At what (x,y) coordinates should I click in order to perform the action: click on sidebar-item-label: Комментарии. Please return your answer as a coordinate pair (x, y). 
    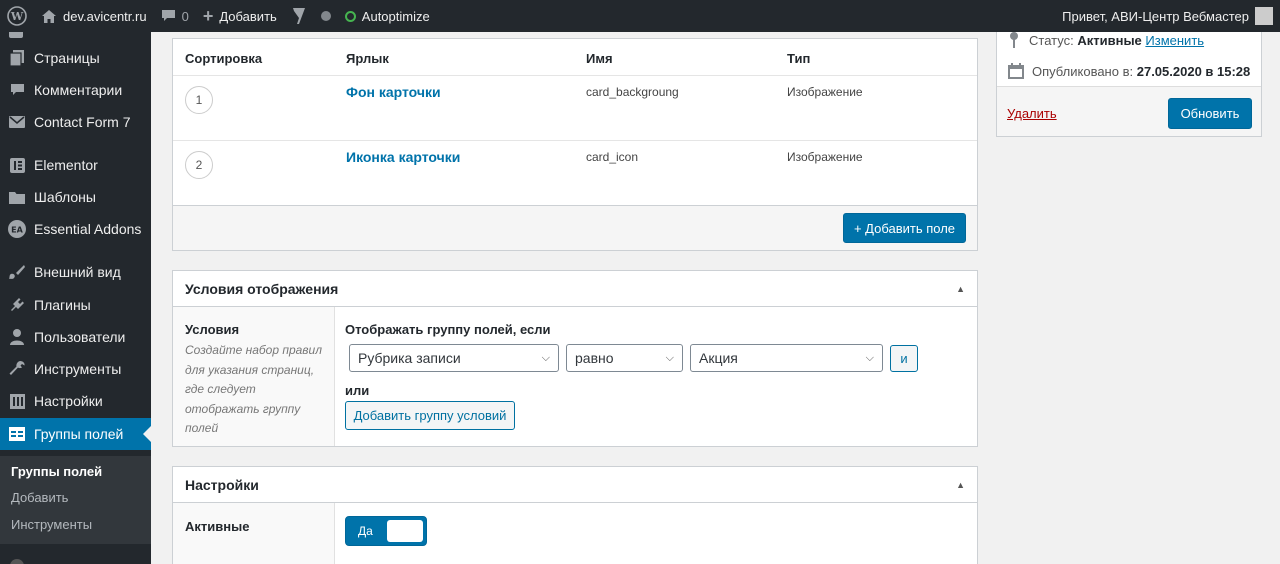
    Looking at the image, I should click on (78, 90).